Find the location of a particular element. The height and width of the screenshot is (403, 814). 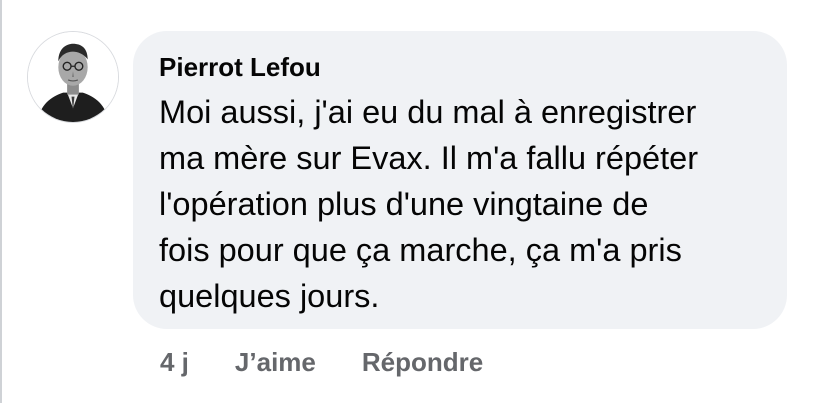

divider is located at coordinates (1, 201).